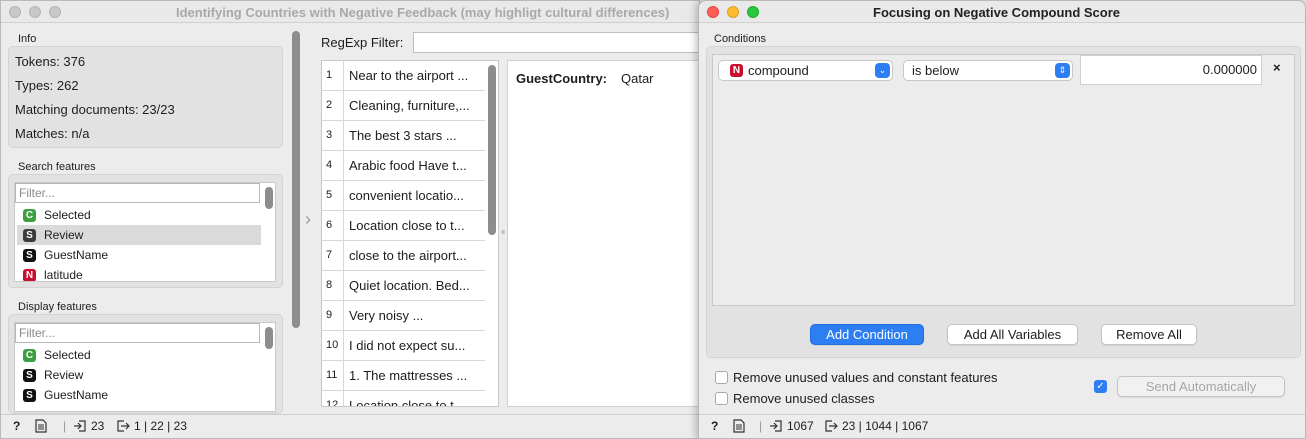  Describe the element at coordinates (333, 315) in the screenshot. I see `document-number: 9` at that location.